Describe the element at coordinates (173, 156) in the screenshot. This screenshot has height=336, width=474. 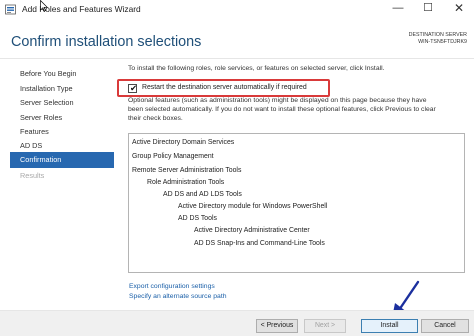
I see `feature-item: Group Policy Management` at that location.